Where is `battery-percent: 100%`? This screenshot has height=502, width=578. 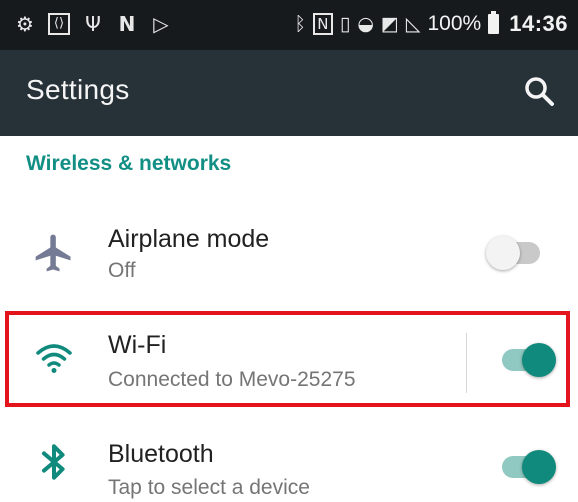 battery-percent: 100% is located at coordinates (454, 23).